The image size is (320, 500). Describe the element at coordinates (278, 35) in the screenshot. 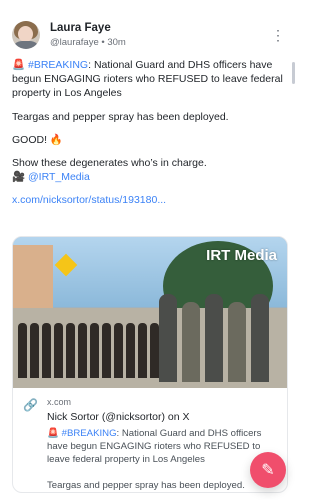

I see `more-vertical-icon: ⋮` at that location.